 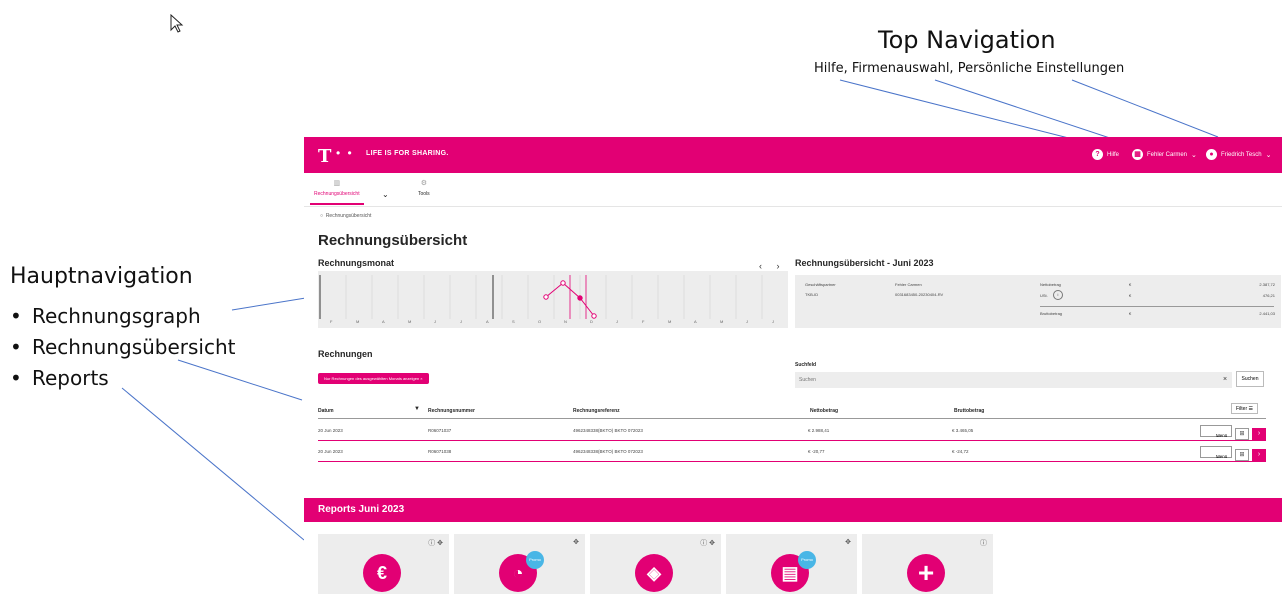 I want to click on row-gross: € -24,72, so click(x=960, y=451).